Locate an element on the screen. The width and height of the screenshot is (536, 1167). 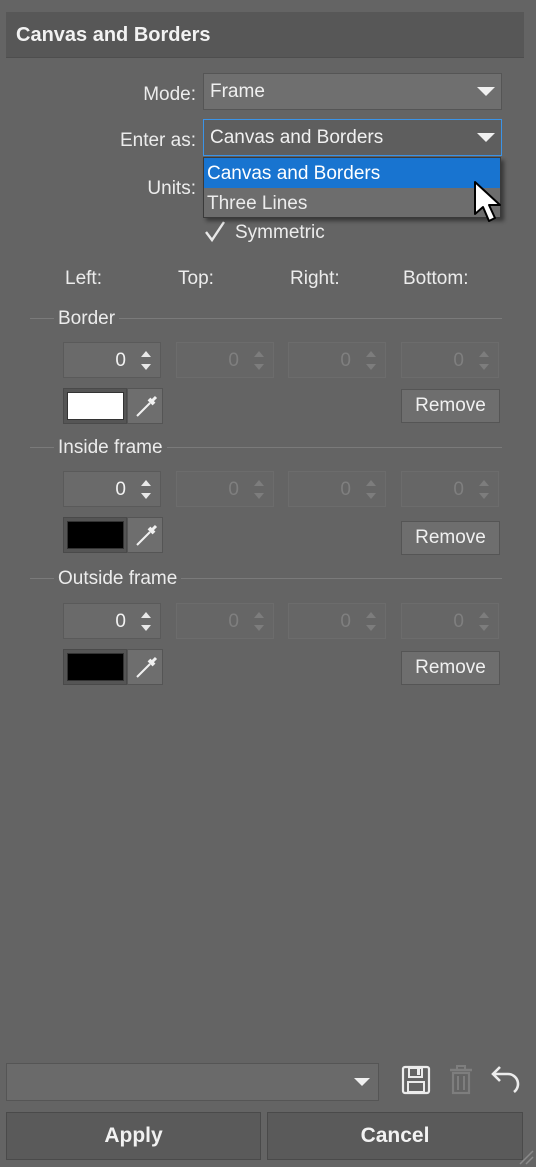
symmetric-checkbox is located at coordinates (215, 232).